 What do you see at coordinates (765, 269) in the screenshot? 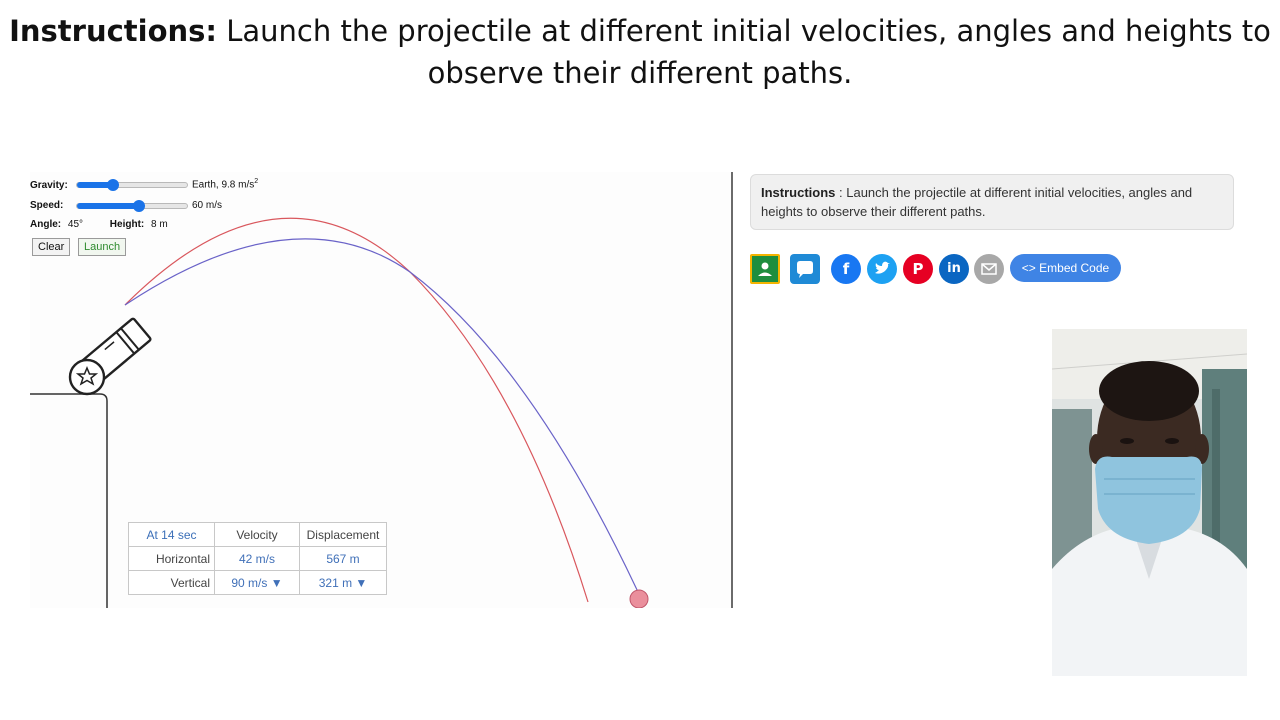
I see `google-classroom-icon` at bounding box center [765, 269].